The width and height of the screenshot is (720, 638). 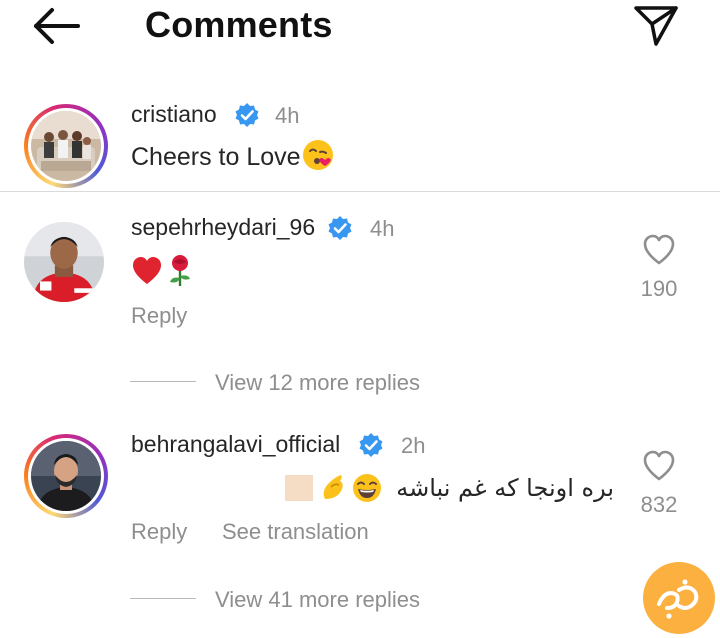 I want to click on comment-username: behrangalavi_official, so click(x=235, y=444).